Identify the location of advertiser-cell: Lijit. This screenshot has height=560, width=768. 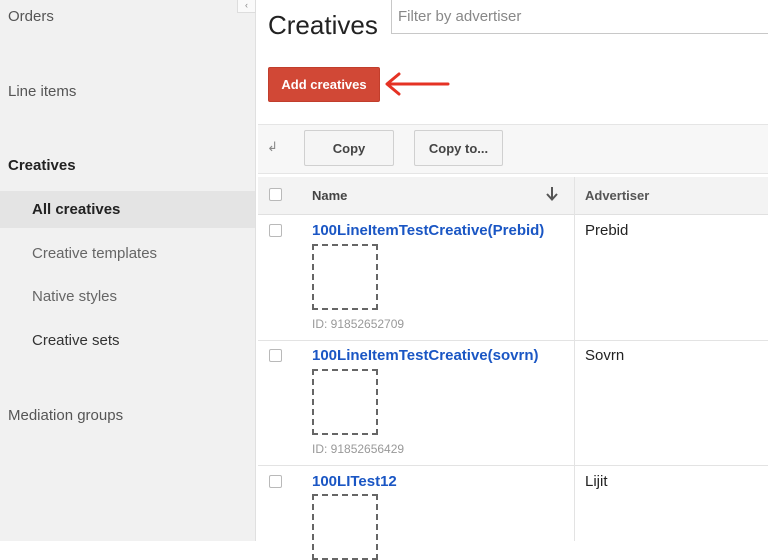
(596, 481).